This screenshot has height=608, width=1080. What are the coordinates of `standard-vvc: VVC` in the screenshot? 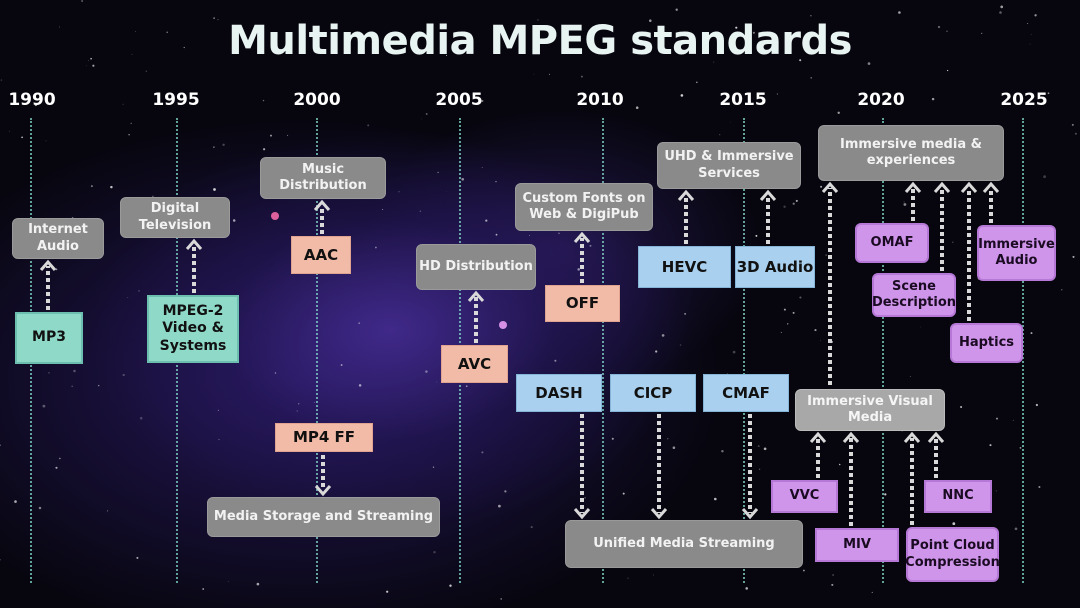 It's located at (804, 496).